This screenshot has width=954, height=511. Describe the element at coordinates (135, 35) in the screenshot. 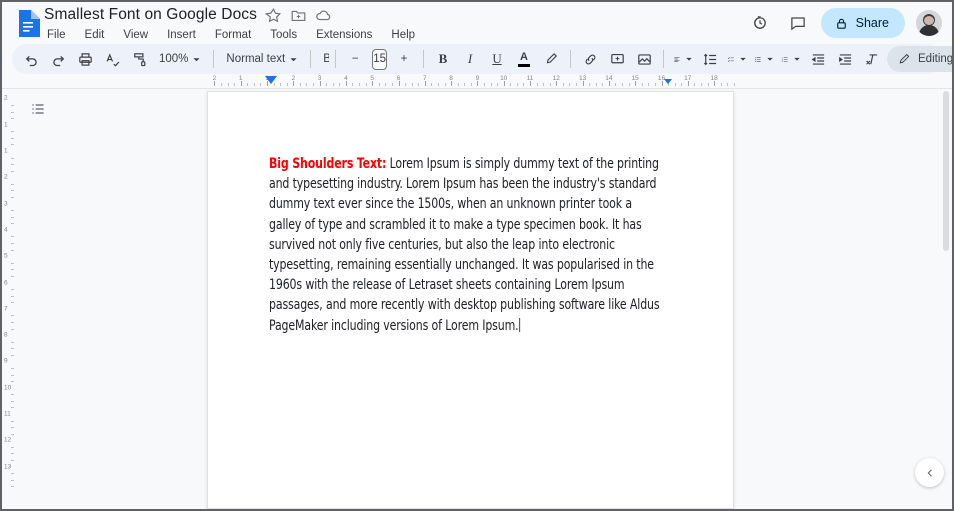

I see `menu-view: View` at that location.